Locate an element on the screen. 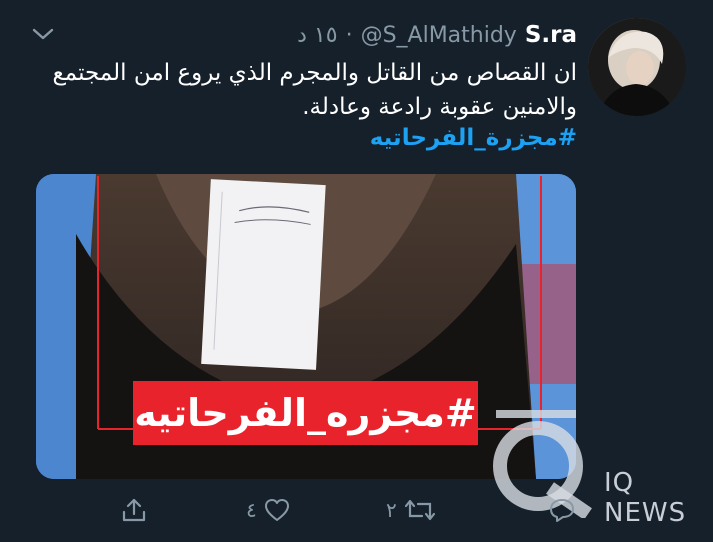  share-icon is located at coordinates (134, 510).